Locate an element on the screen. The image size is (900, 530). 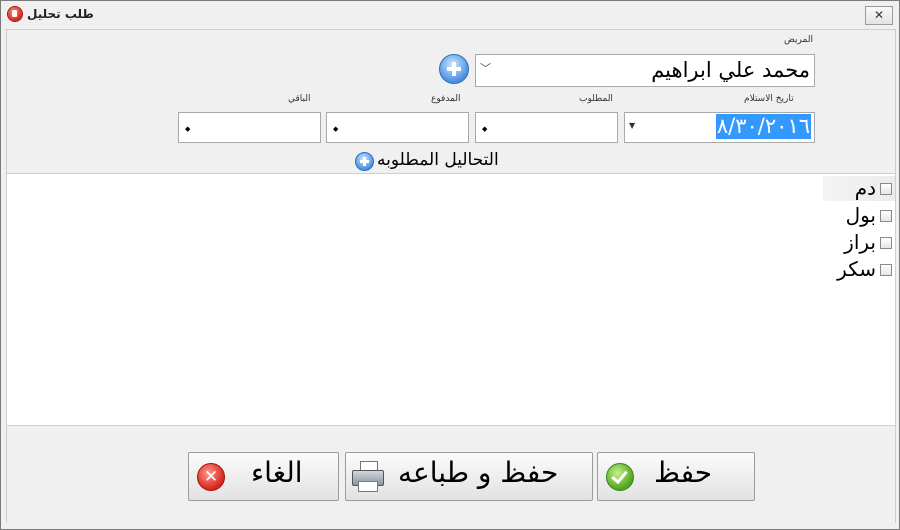
patient-label: المريض is located at coordinates (798, 40).